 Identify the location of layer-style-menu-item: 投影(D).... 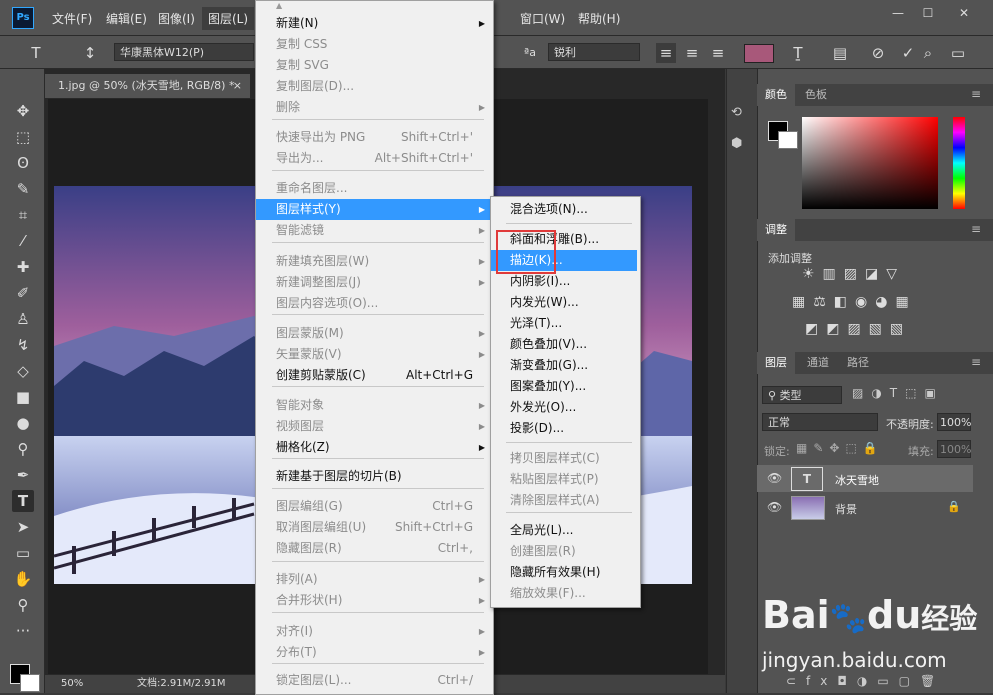
(564, 428).